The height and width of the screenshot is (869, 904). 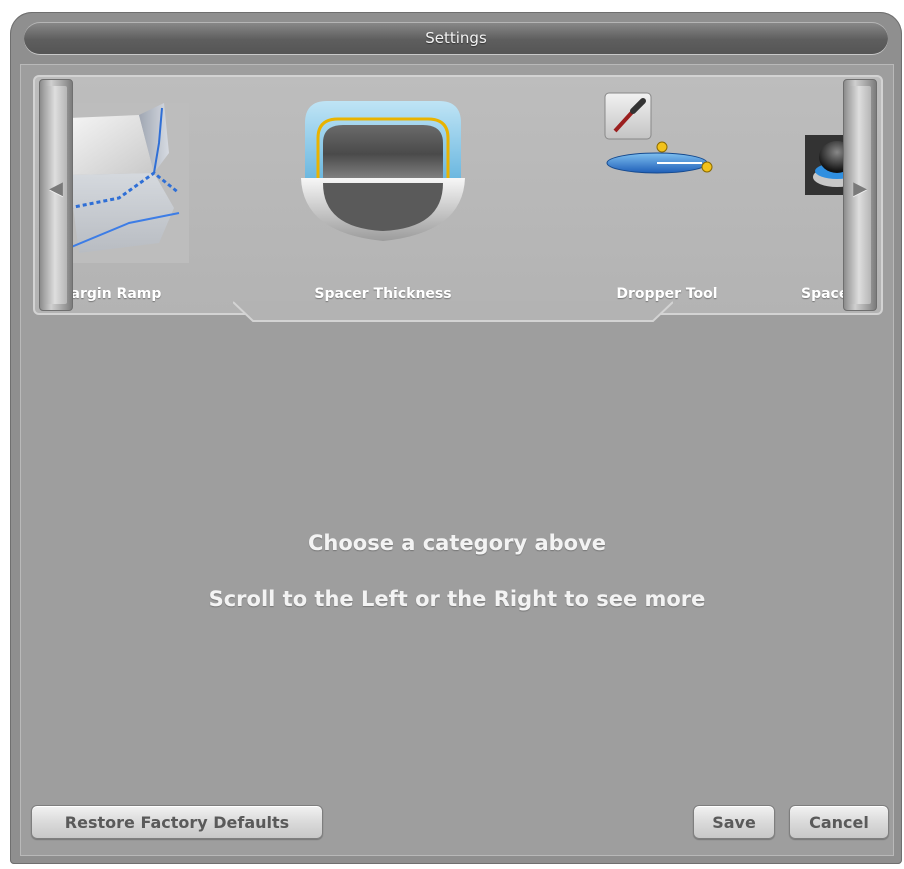 I want to click on spacer-thickness-icon, so click(x=383, y=171).